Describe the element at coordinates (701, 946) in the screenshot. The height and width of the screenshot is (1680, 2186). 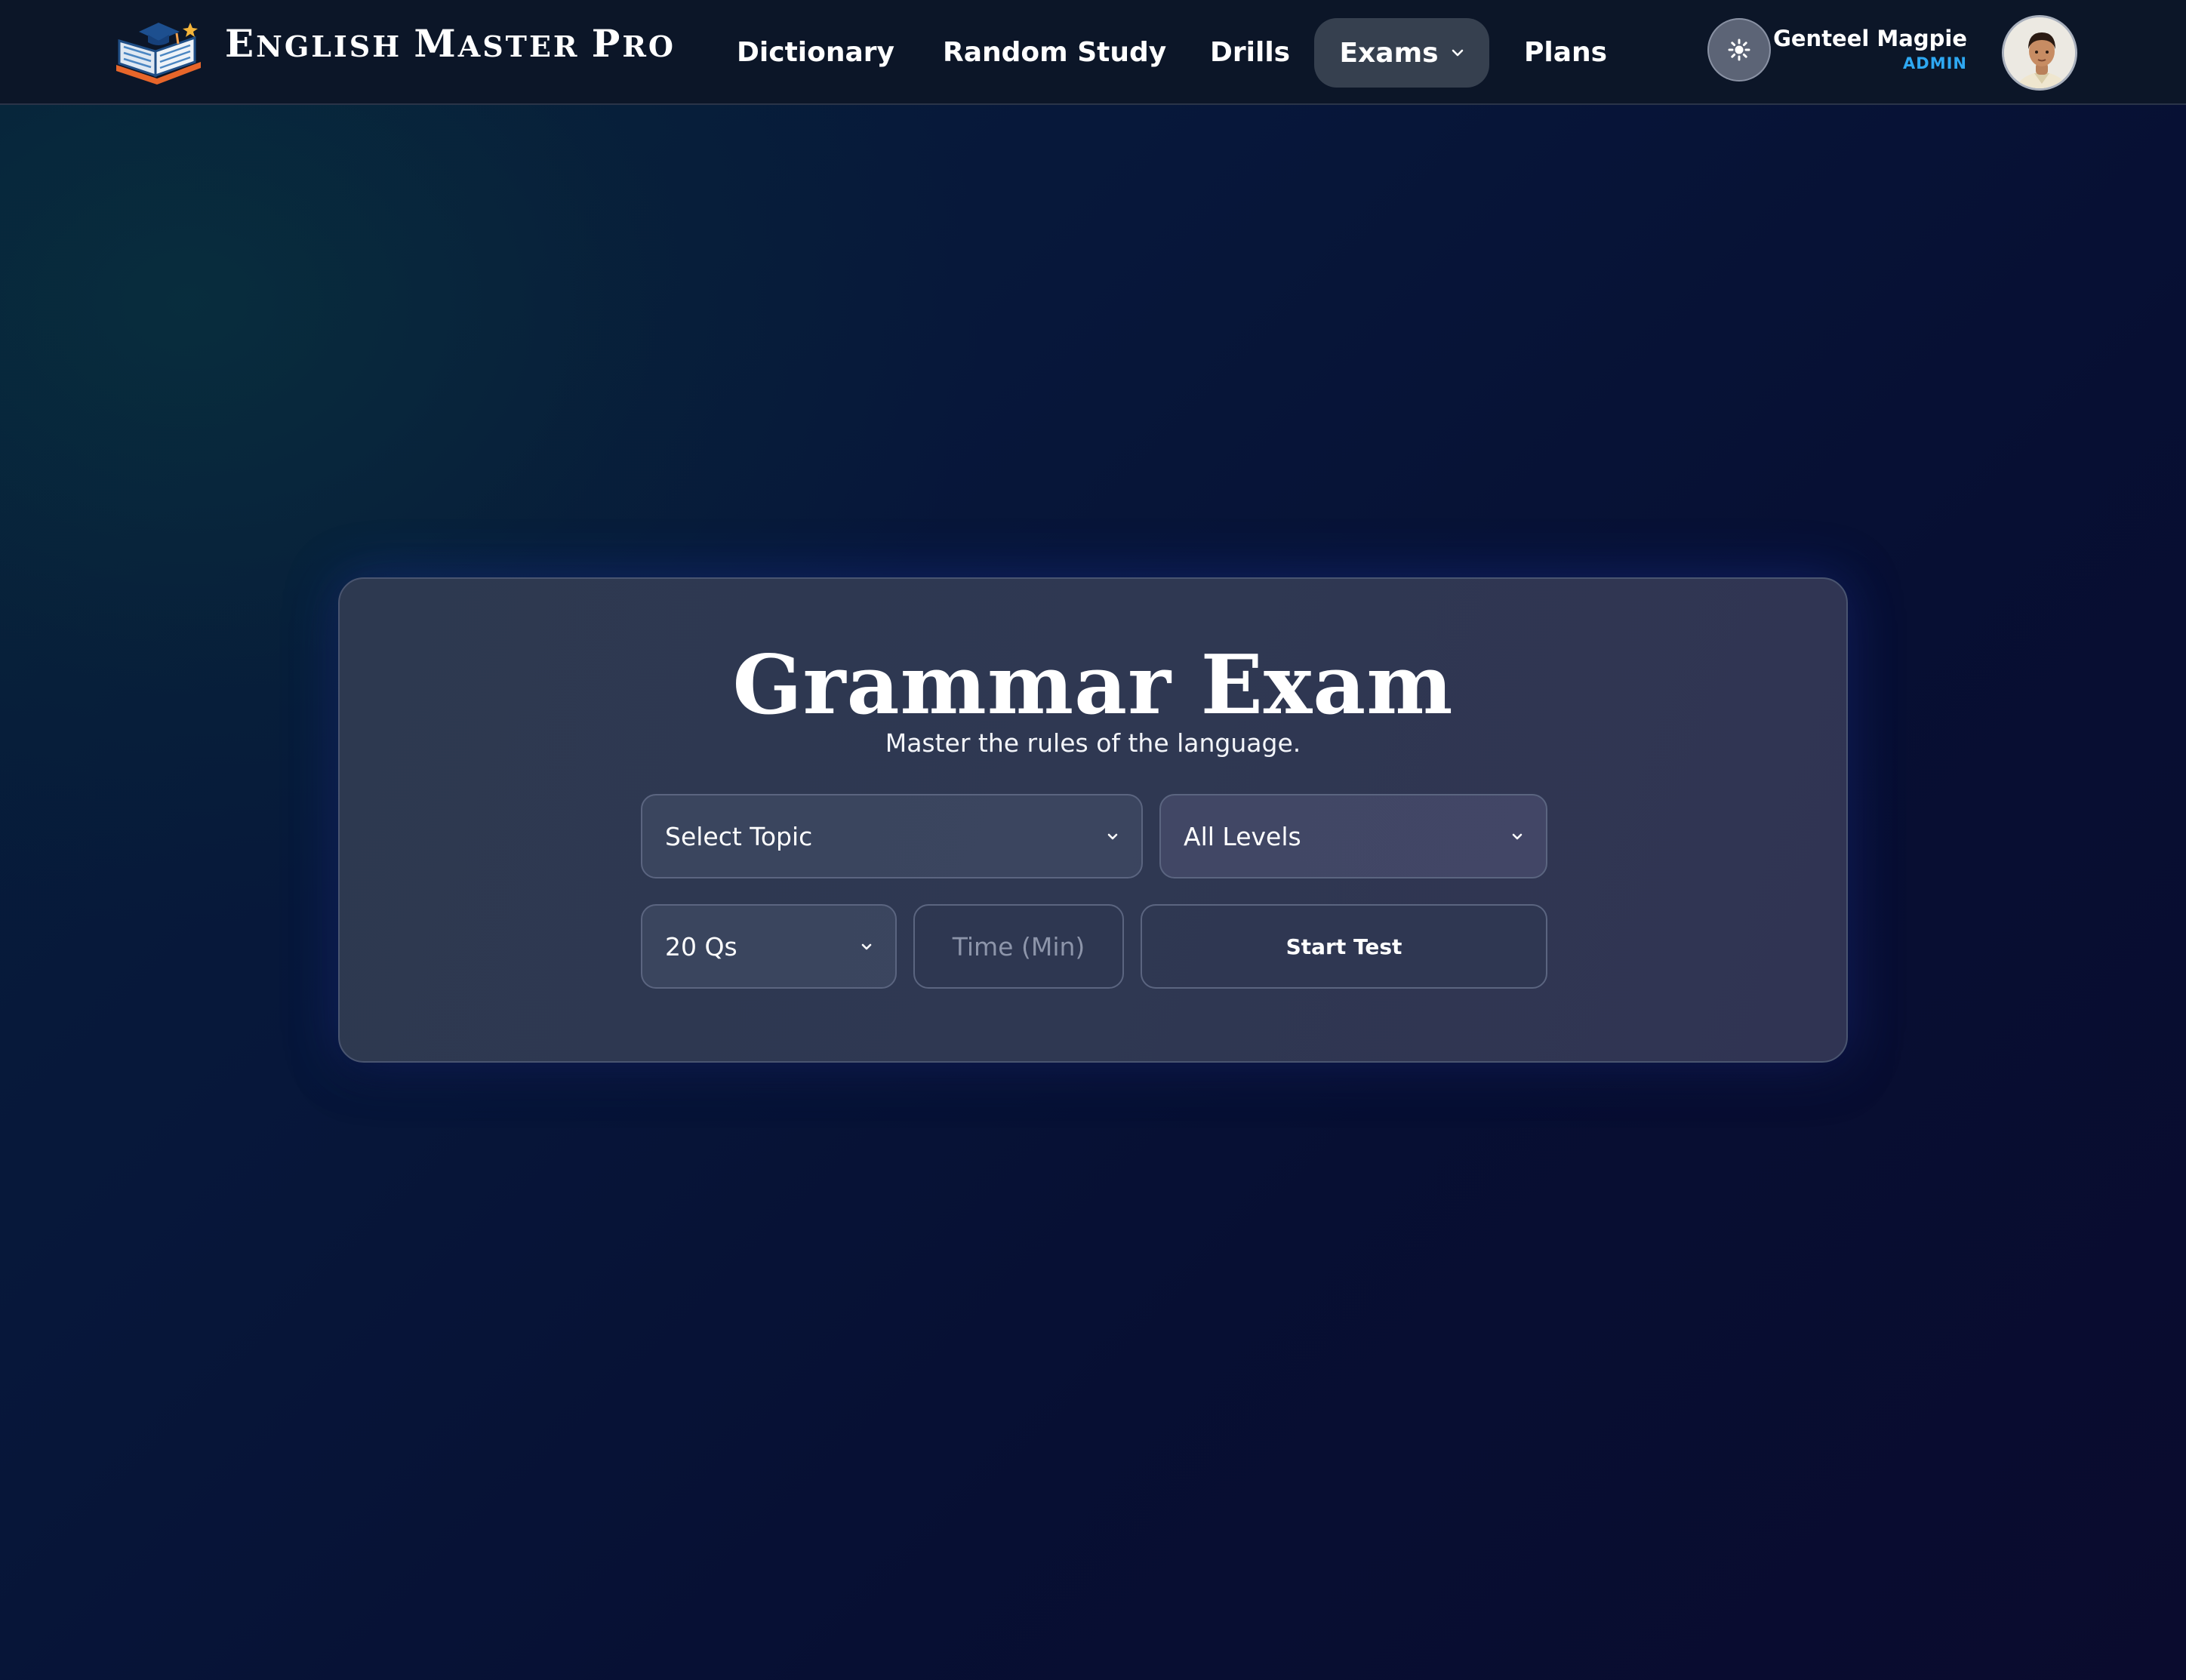
I see `question-count-value: 20 Qs` at that location.